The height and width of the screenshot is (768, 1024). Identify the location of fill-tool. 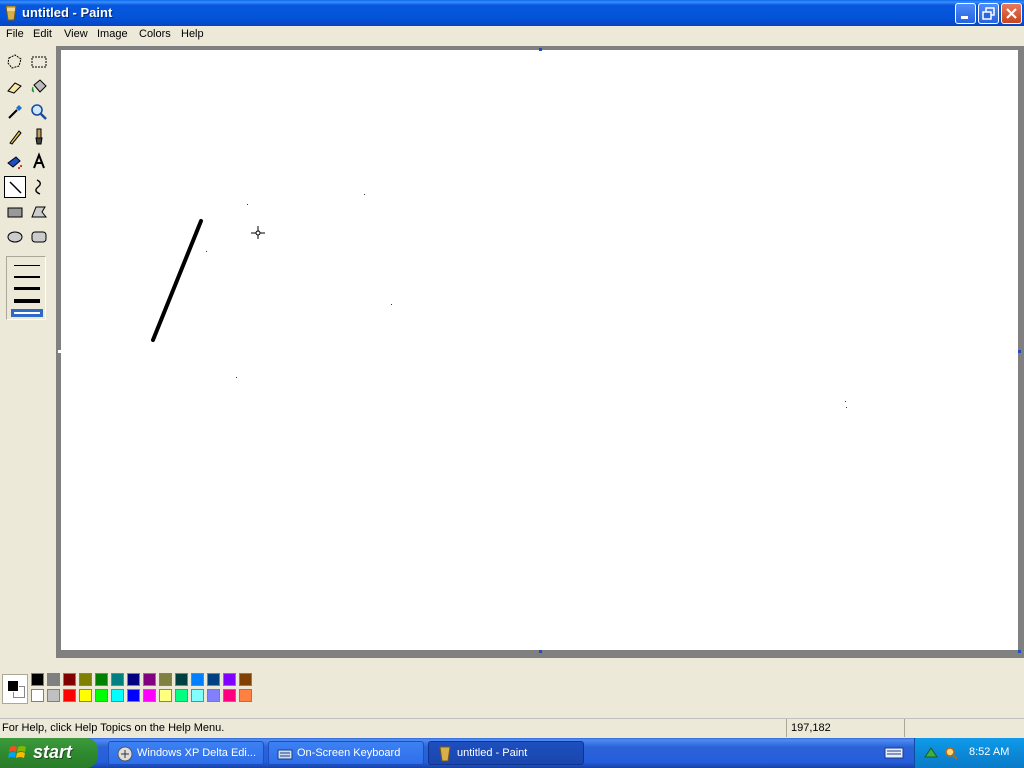
(39, 87).